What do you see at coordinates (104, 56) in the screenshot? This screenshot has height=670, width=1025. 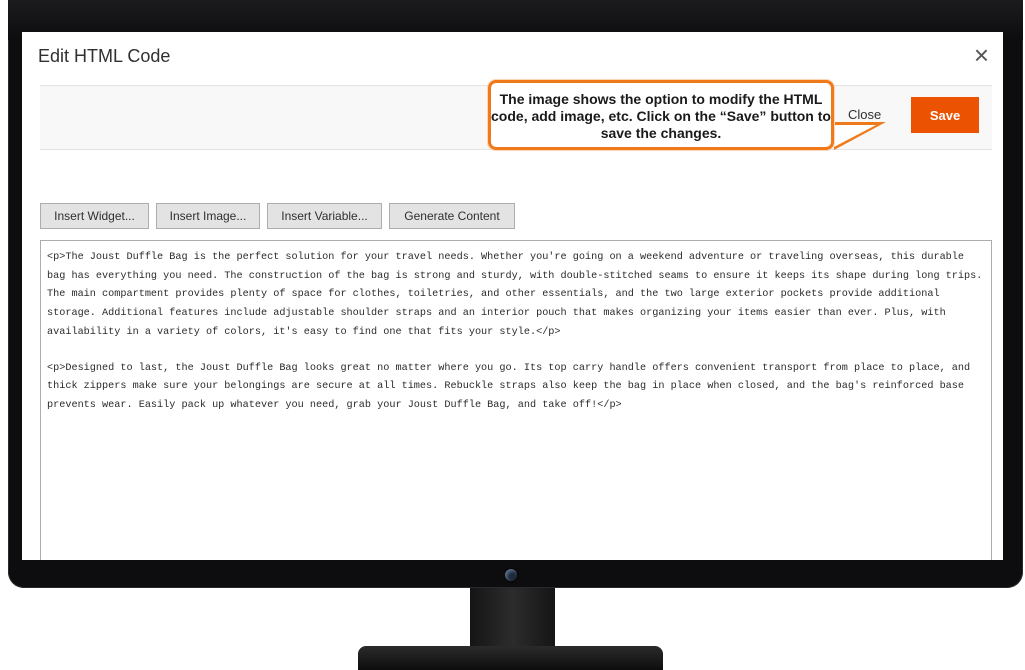 I see `modal-title: Edit HTML Code` at bounding box center [104, 56].